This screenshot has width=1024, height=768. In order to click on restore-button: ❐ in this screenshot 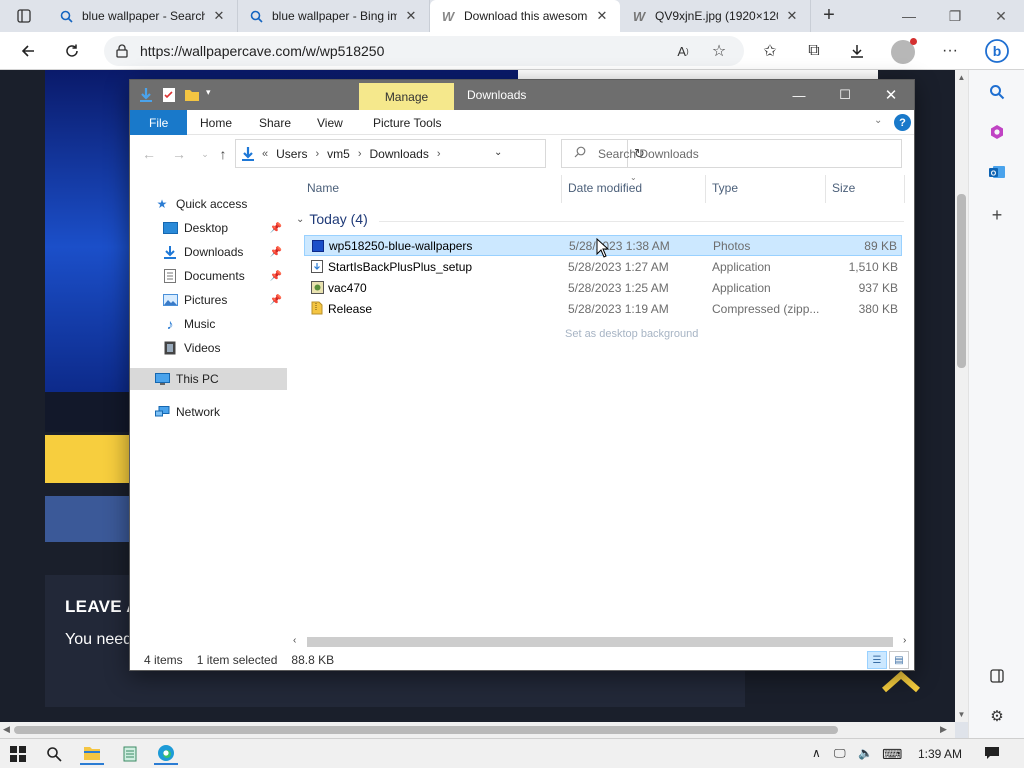, I will do `click(955, 16)`.